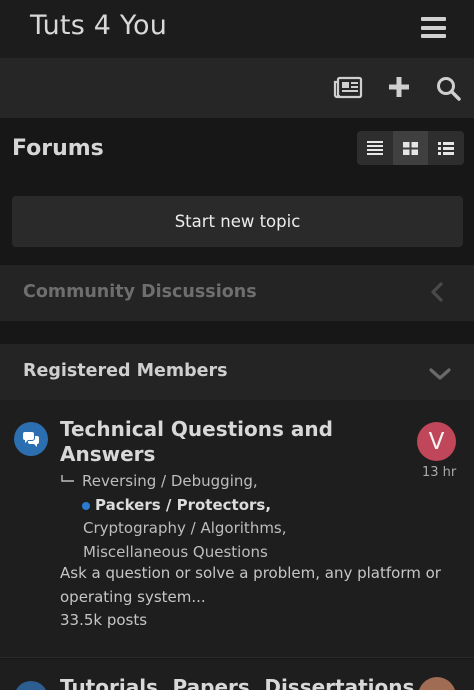 Image resolution: width=474 pixels, height=690 pixels. I want to click on plus-icon, so click(399, 89).